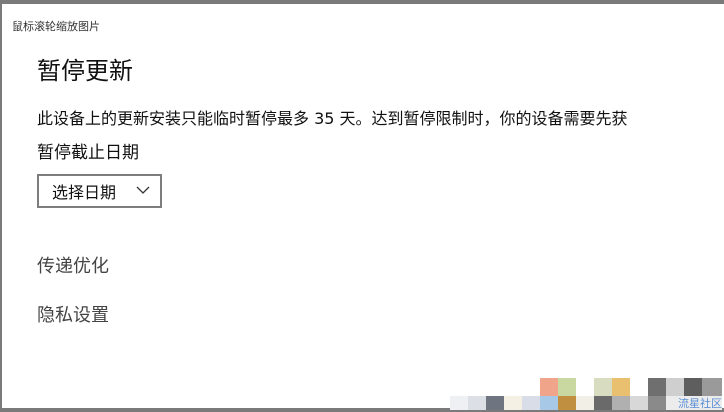 Image resolution: width=724 pixels, height=412 pixels. I want to click on pause-description: 此设备上的更新安装只能临时暂停最多 35 天。达到暂停限制时，你的设备需要先获, so click(332, 118).